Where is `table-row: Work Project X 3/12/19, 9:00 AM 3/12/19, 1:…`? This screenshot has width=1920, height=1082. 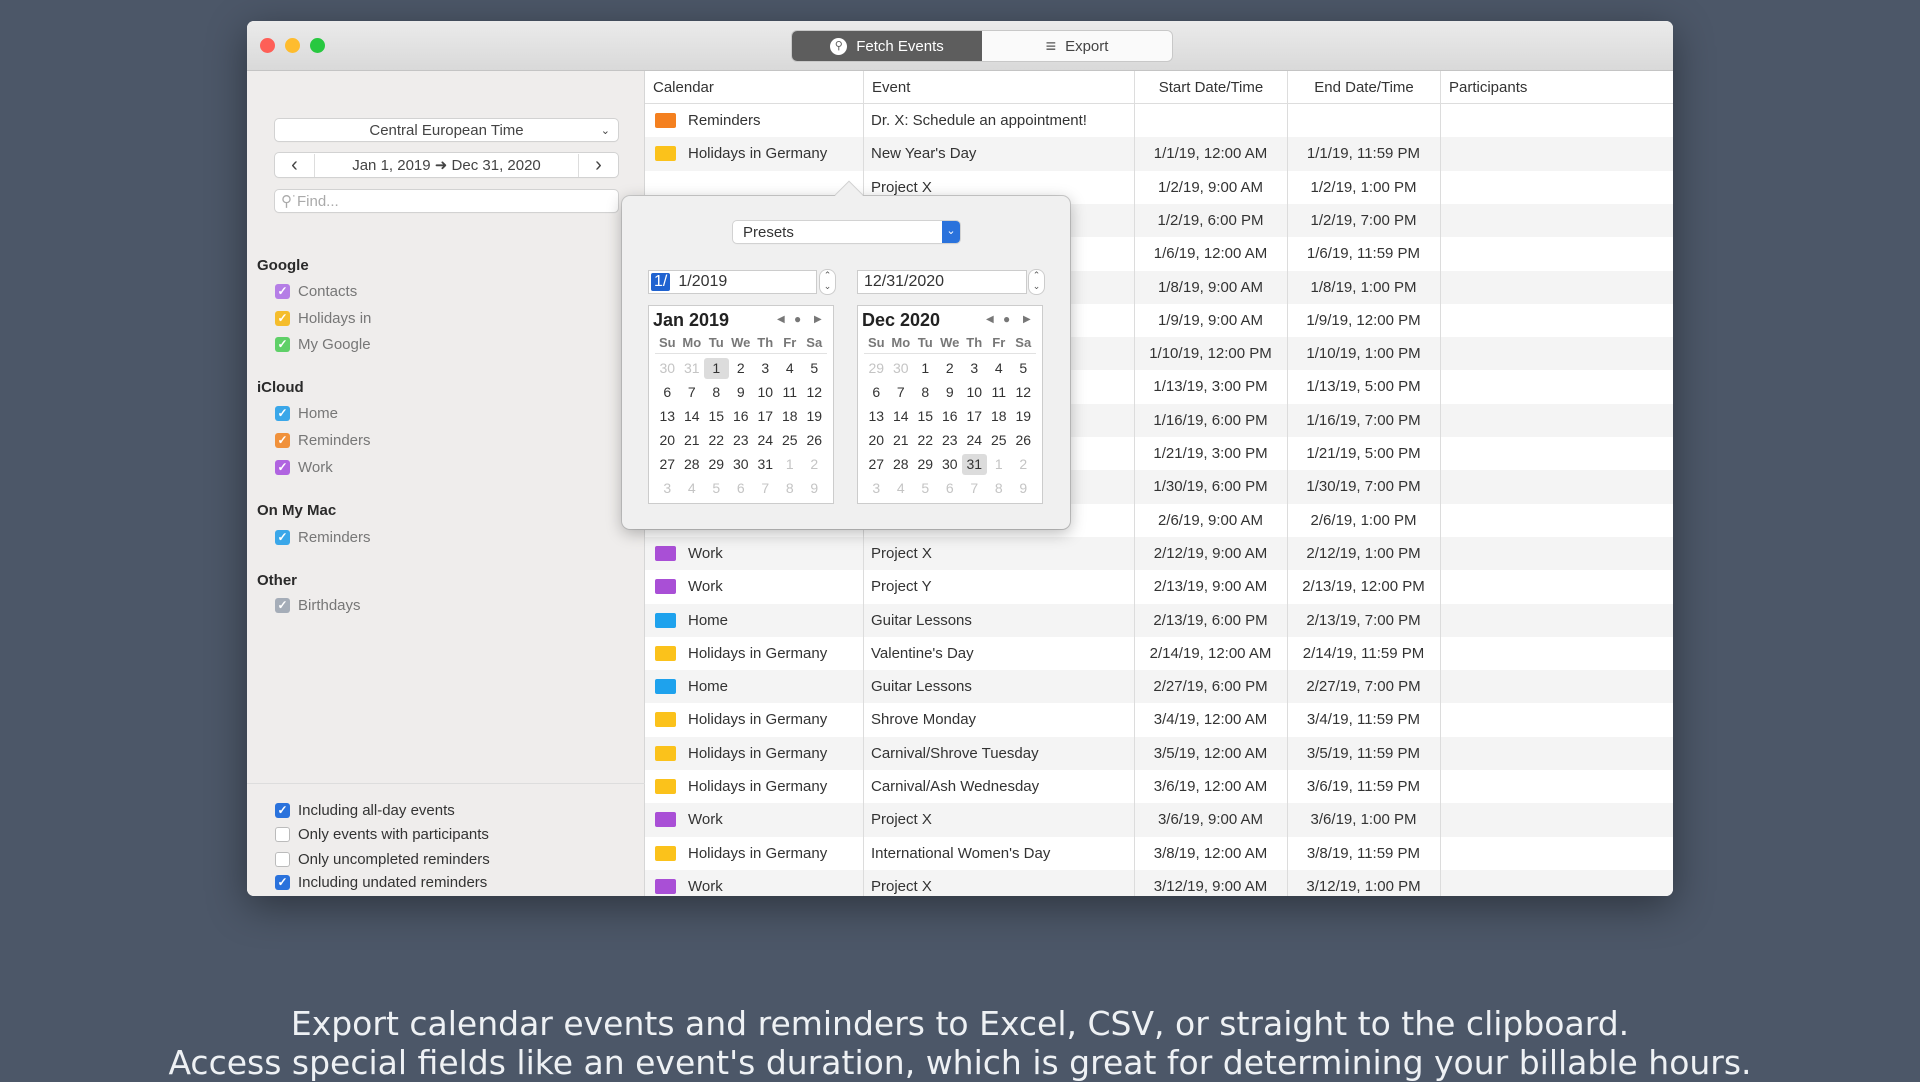 table-row: Work Project X 3/12/19, 9:00 AM 3/12/19, 1:… is located at coordinates (1159, 882).